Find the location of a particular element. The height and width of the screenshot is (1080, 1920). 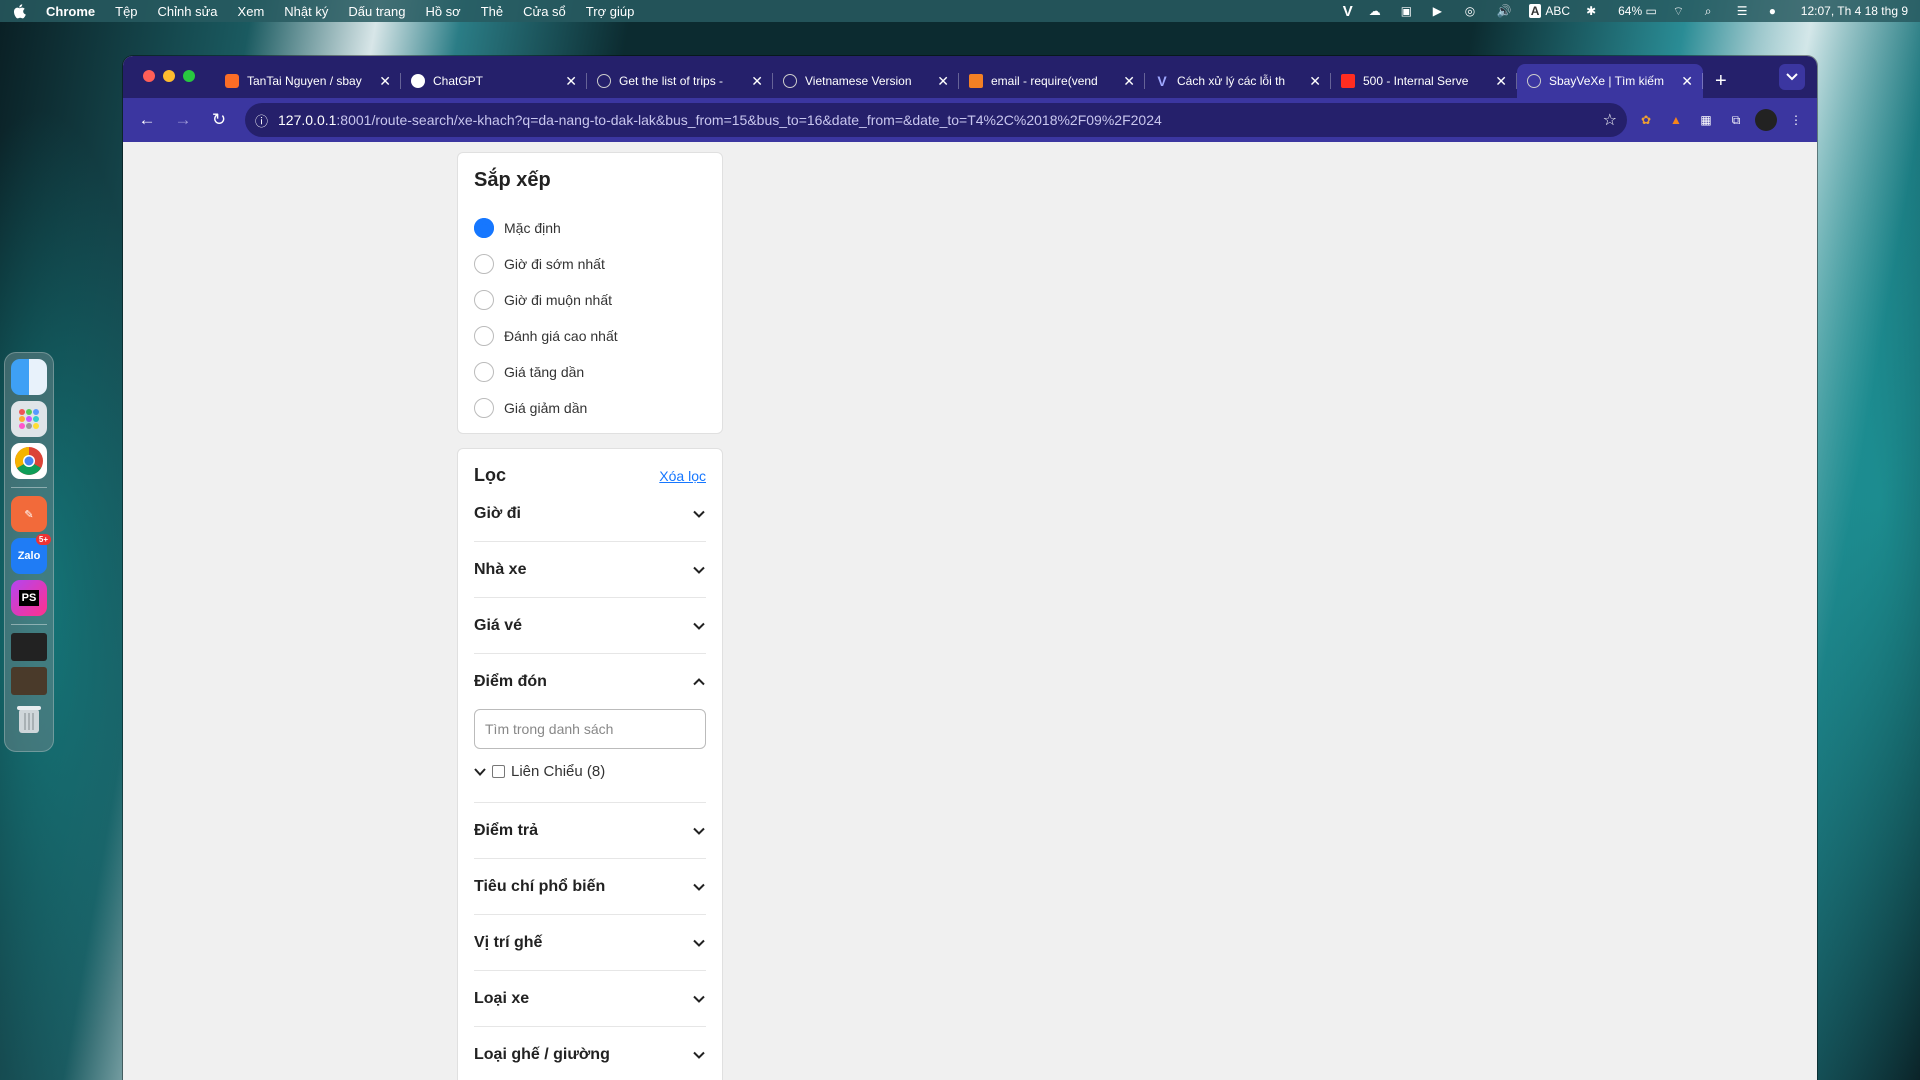

pen-app-icon: ✎ is located at coordinates (29, 514).